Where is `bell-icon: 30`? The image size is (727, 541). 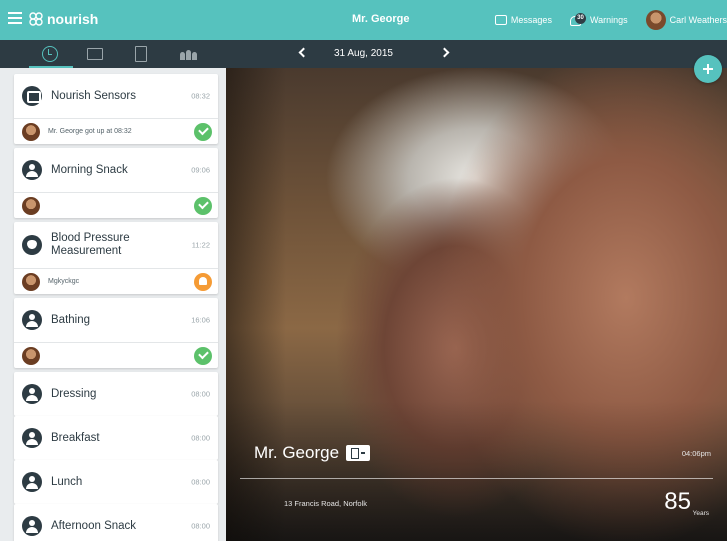
bell-icon: 30 is located at coordinates (577, 20).